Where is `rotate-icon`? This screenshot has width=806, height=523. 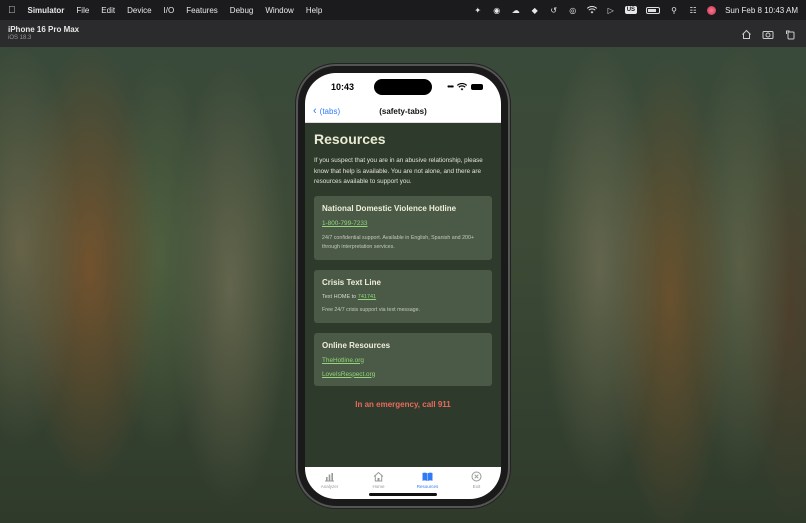
rotate-icon is located at coordinates (790, 34).